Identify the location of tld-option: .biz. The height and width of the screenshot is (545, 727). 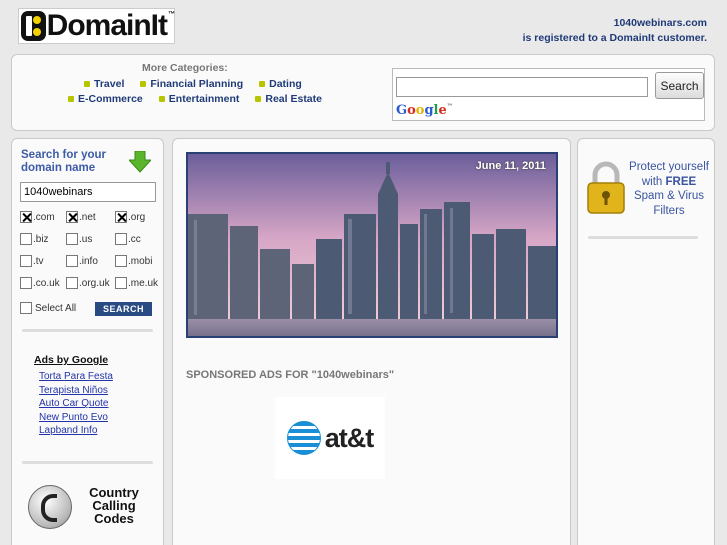
(34, 239).